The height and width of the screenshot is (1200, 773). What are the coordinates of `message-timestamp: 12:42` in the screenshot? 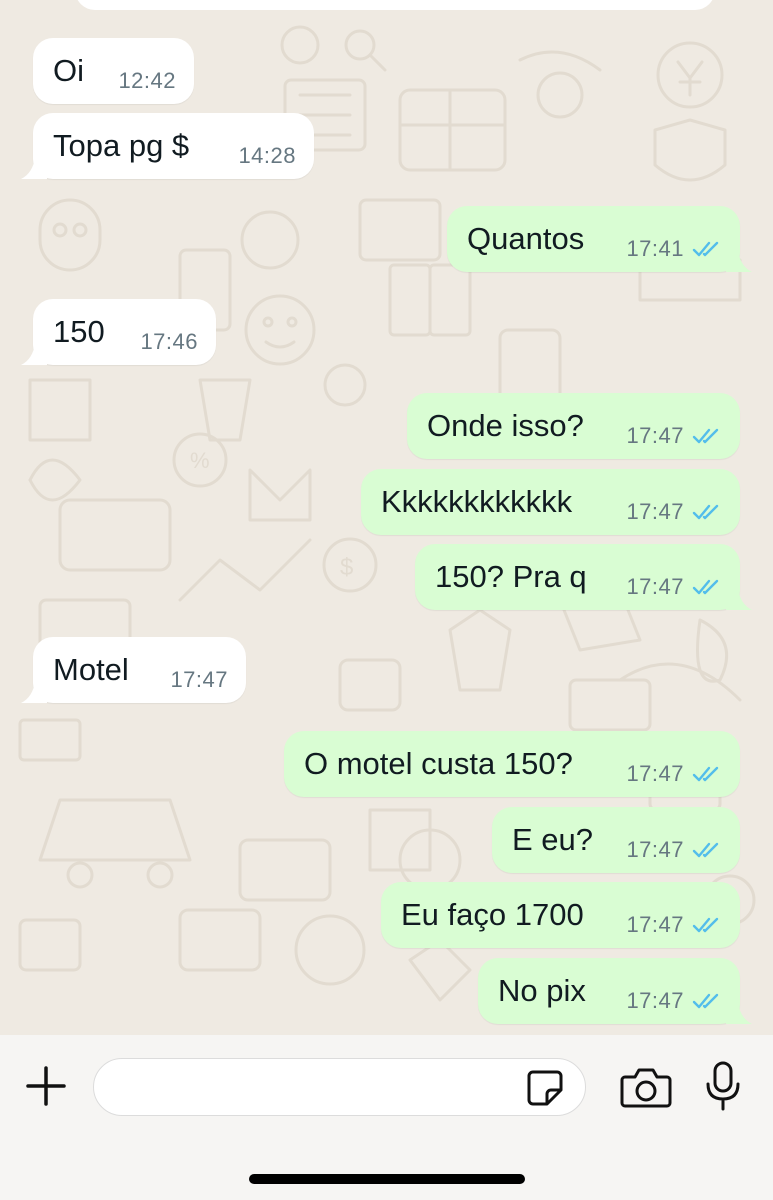 It's located at (147, 80).